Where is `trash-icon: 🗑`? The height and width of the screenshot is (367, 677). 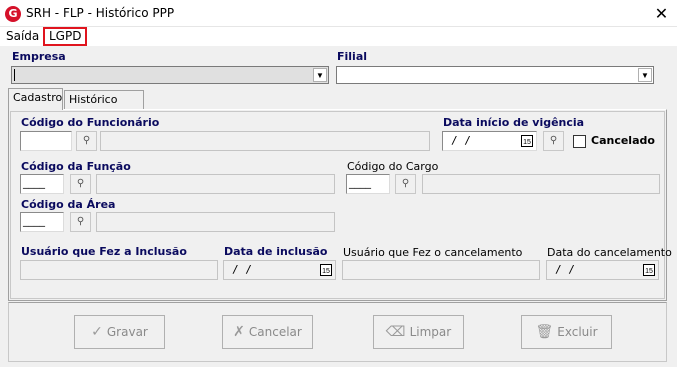
trash-icon: 🗑 is located at coordinates (544, 332).